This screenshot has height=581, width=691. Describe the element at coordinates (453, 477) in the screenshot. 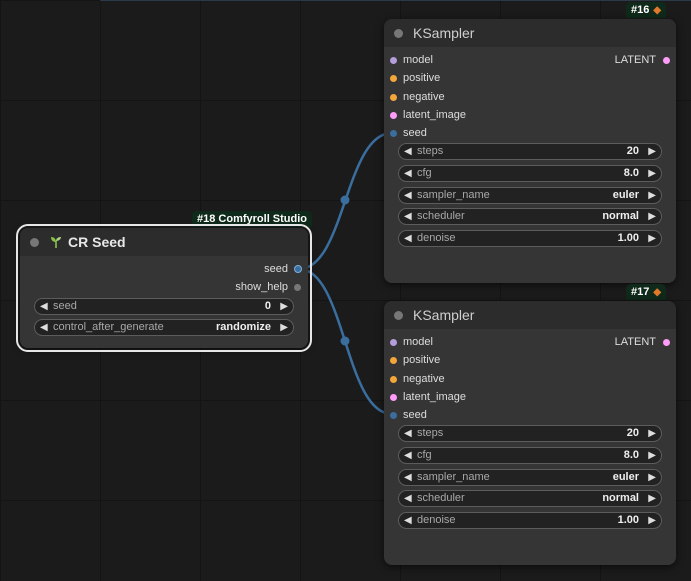

I see `widget-label: sampler_name` at that location.